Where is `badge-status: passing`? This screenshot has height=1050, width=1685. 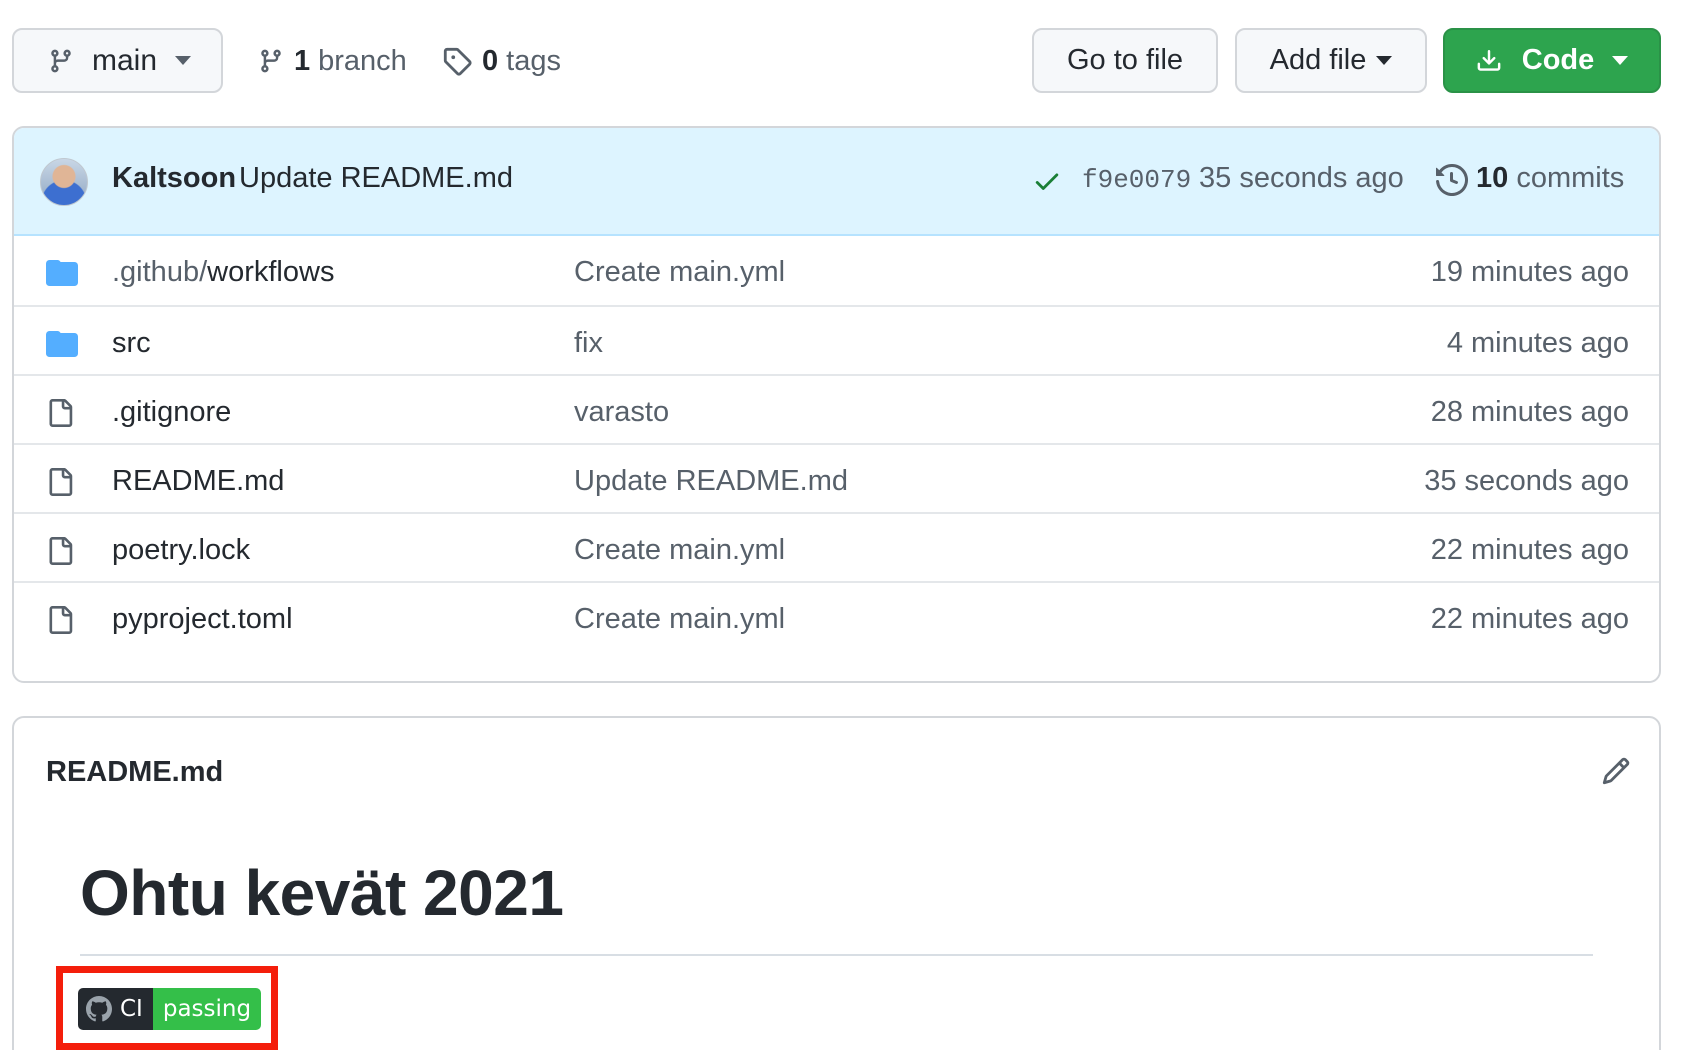
badge-status: passing is located at coordinates (207, 1009).